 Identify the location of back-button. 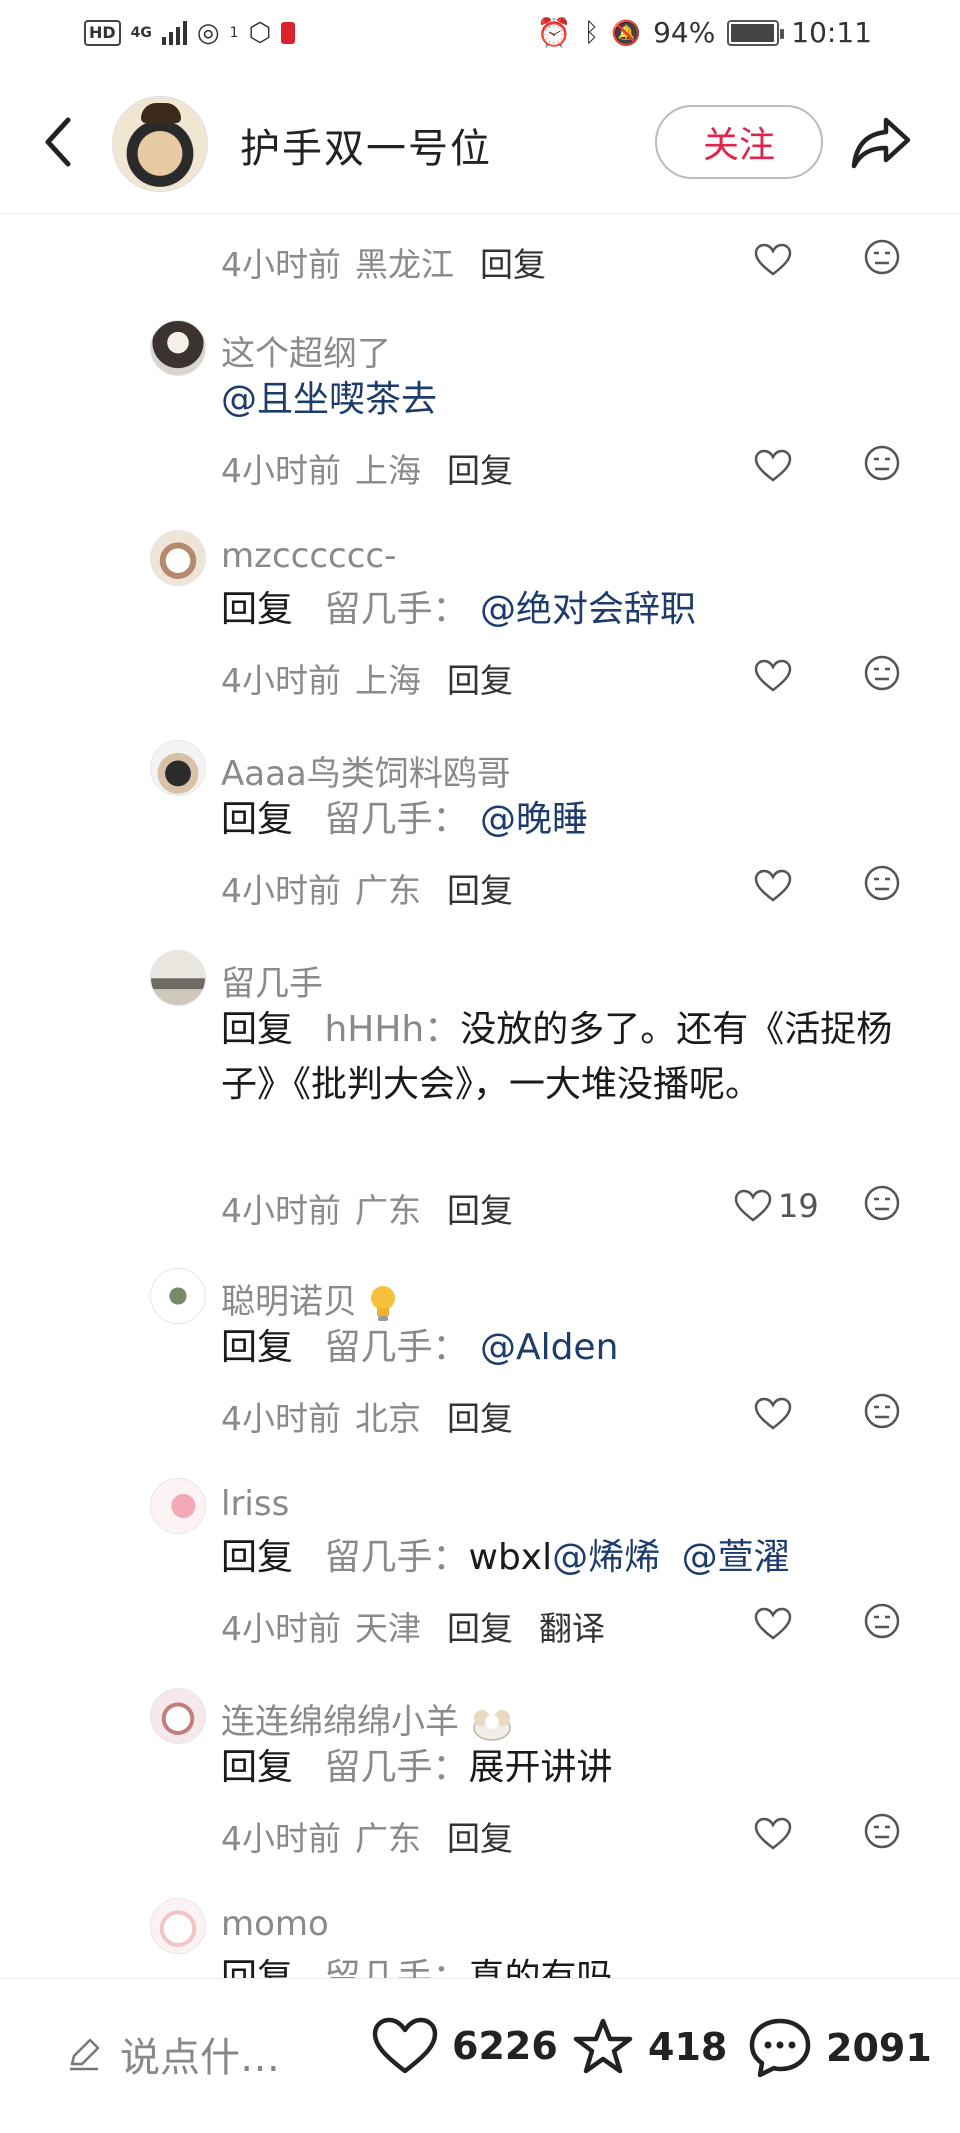
(58, 142).